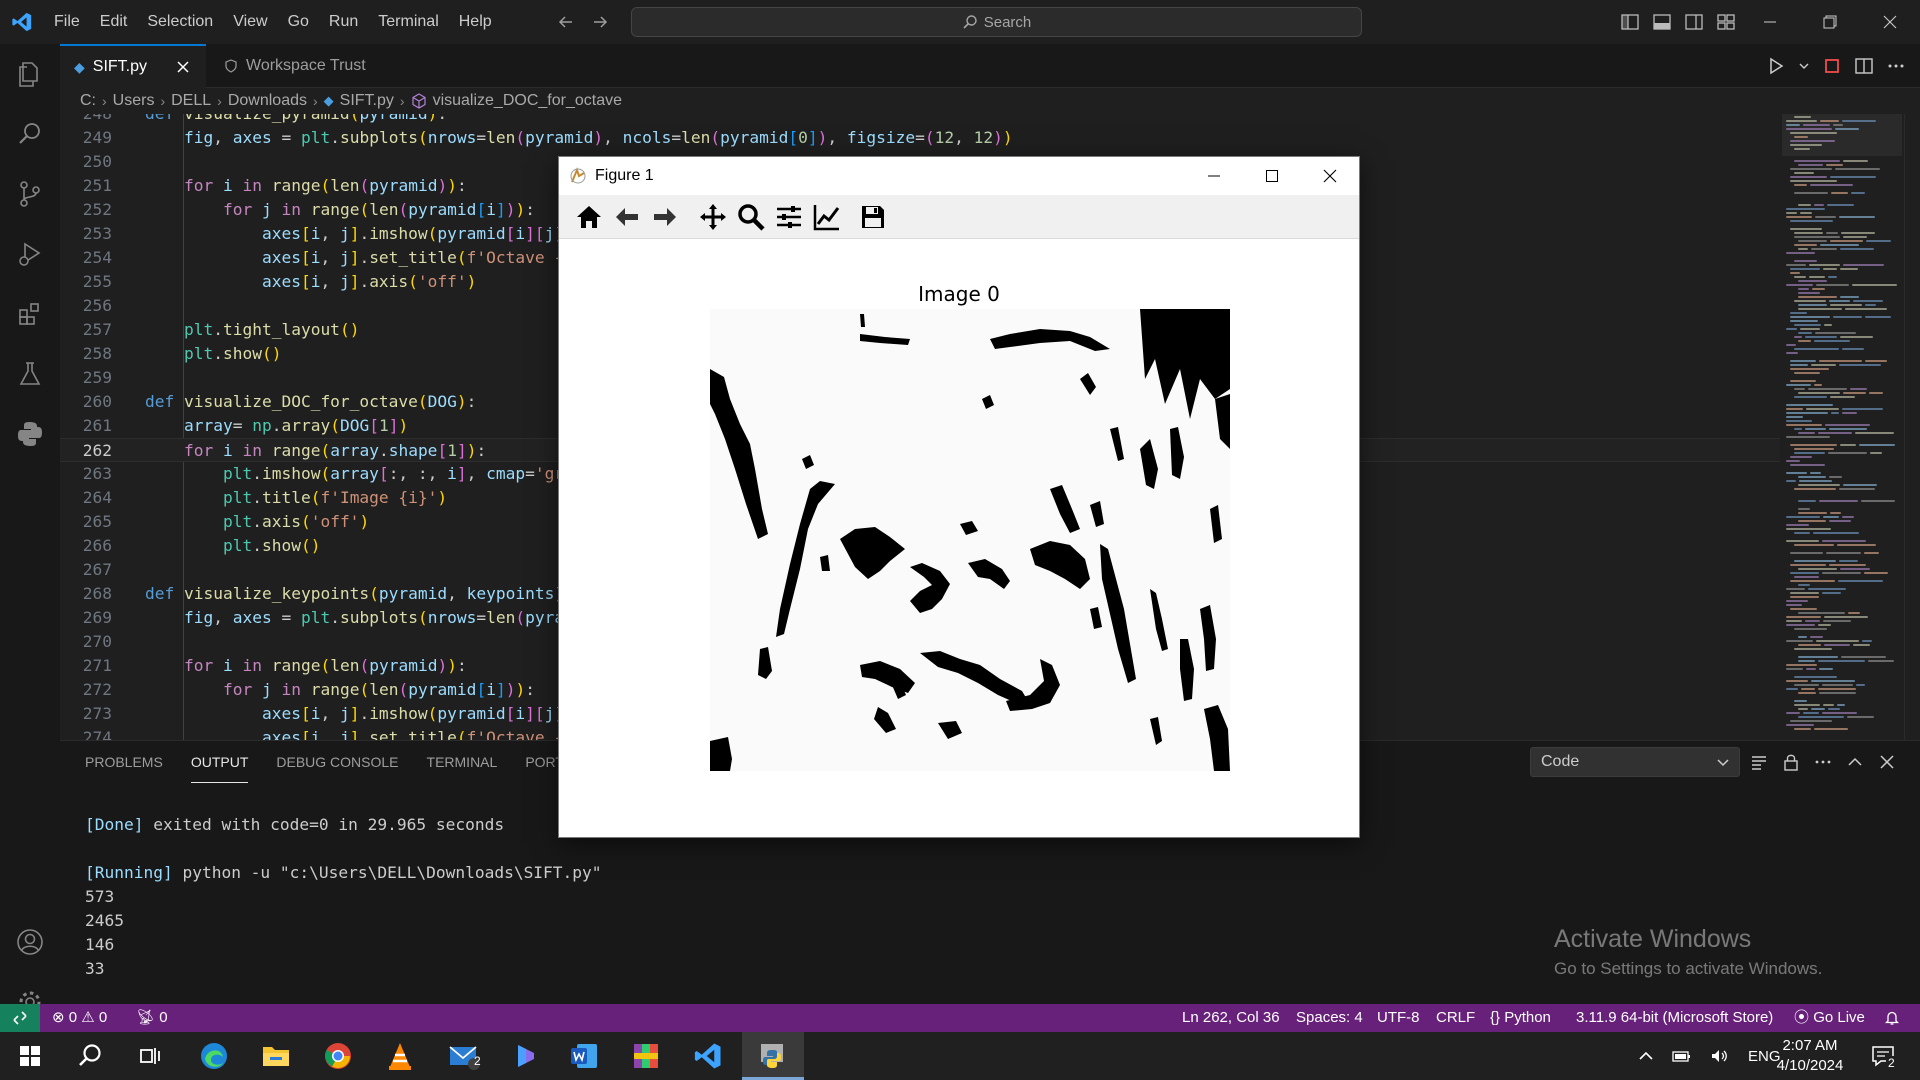 The height and width of the screenshot is (1080, 1920). What do you see at coordinates (330, 66) in the screenshot?
I see `tab-workspace-trust: Workspace Trust` at bounding box center [330, 66].